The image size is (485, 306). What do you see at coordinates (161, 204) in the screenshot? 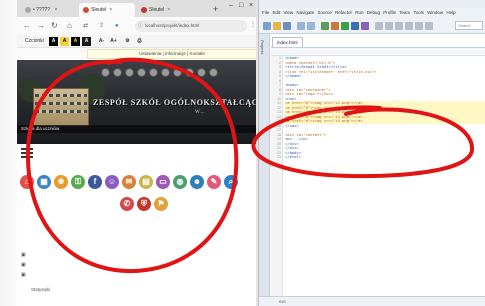
I see `people-icon: ⚑` at bounding box center [161, 204].